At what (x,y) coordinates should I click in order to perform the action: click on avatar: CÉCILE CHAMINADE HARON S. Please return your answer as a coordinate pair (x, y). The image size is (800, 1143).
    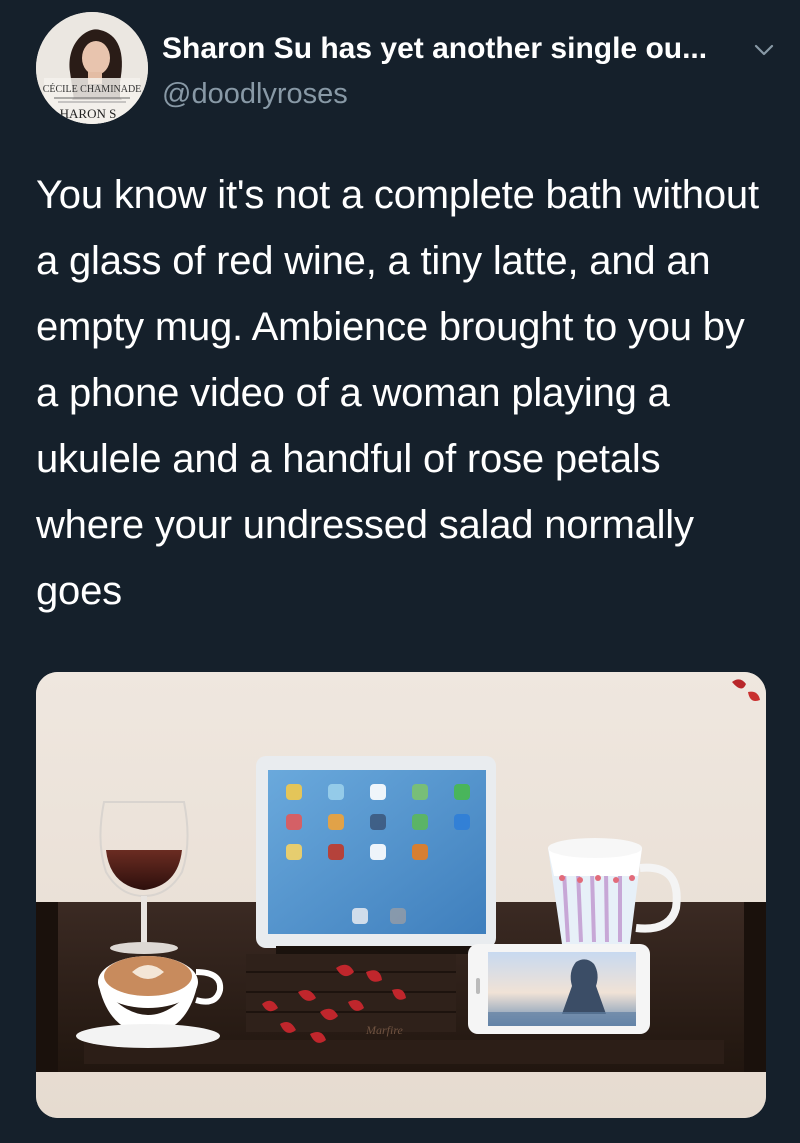
    Looking at the image, I should click on (92, 68).